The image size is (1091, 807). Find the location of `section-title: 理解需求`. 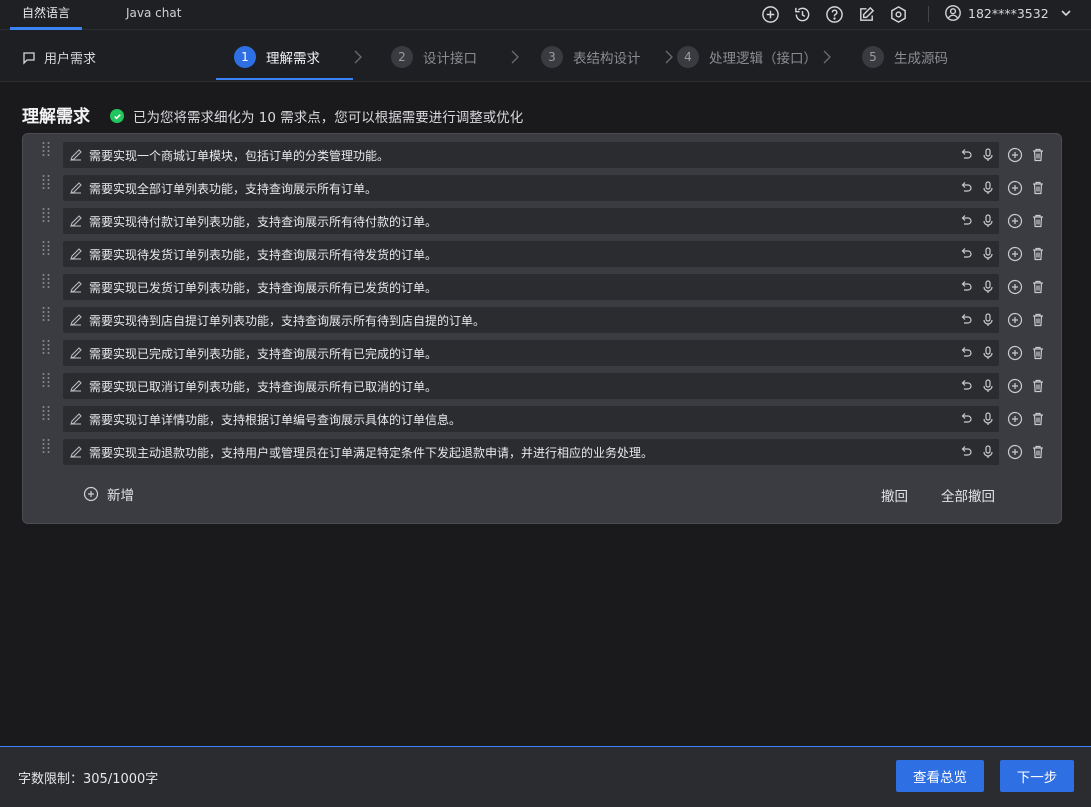

section-title: 理解需求 is located at coordinates (56, 117).